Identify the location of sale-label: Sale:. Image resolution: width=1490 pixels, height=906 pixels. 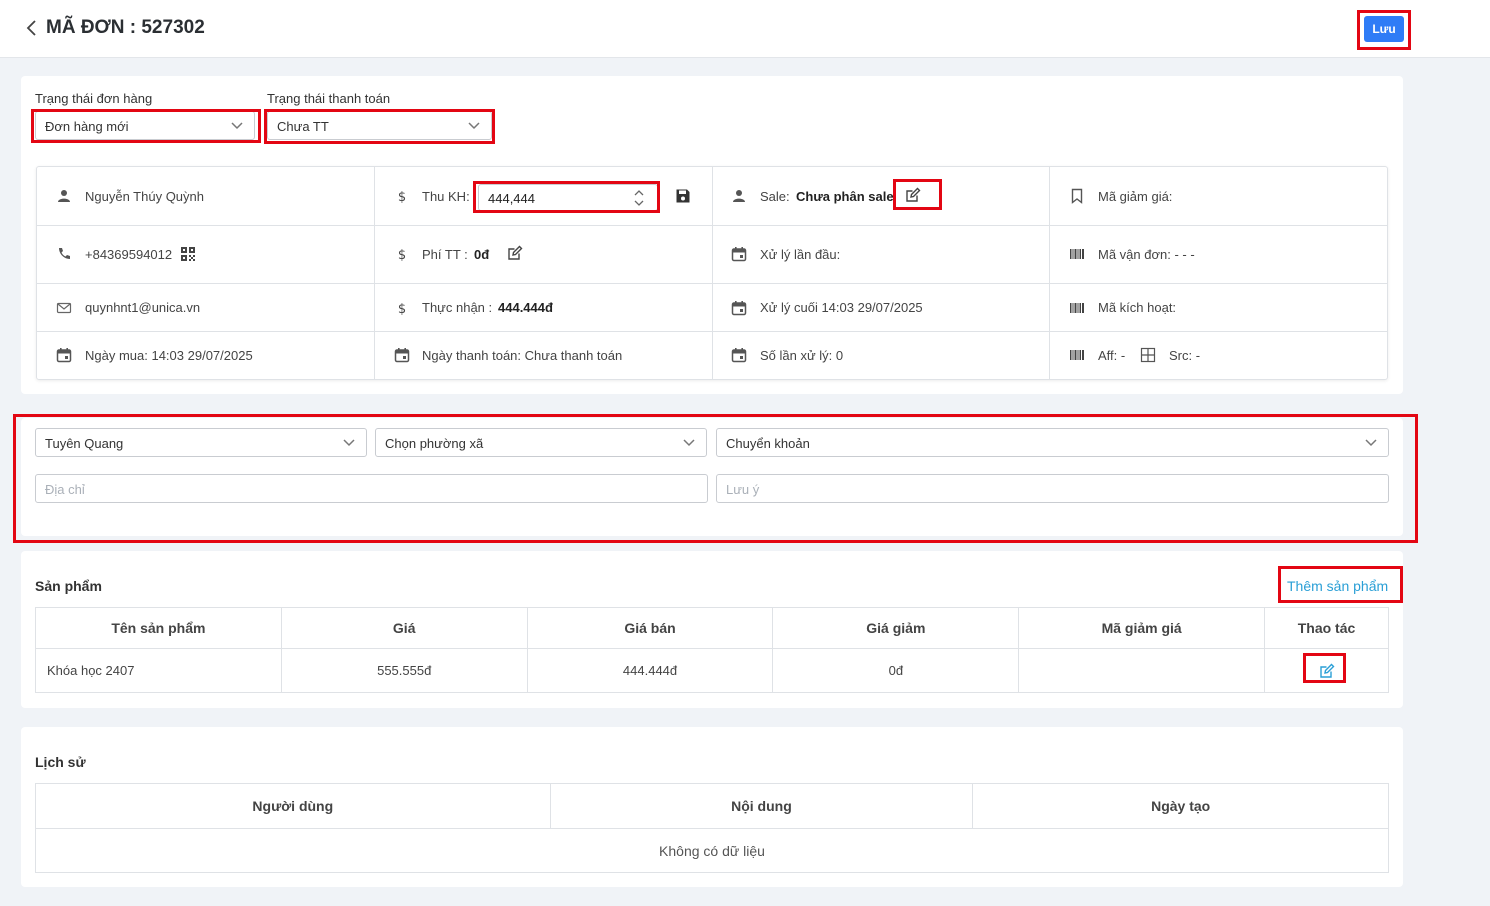
(775, 196).